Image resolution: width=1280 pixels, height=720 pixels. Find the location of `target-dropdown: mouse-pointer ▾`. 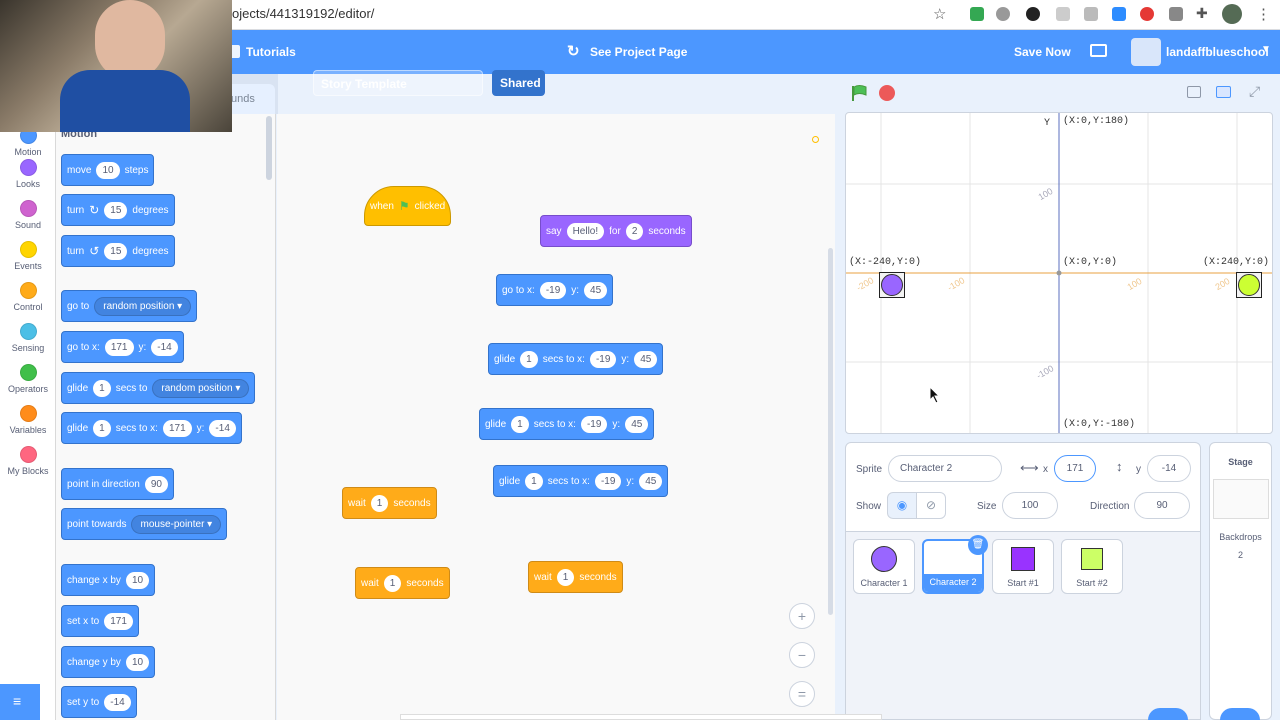

target-dropdown: mouse-pointer ▾ is located at coordinates (176, 524).